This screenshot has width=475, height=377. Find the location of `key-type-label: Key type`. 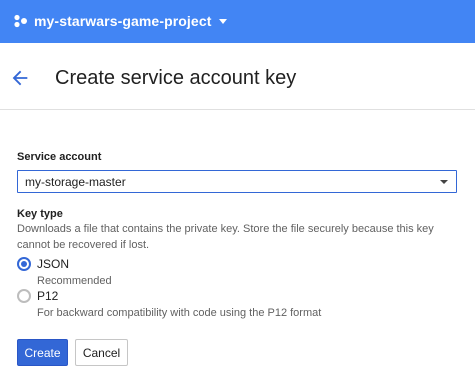

key-type-label: Key type is located at coordinates (40, 214).